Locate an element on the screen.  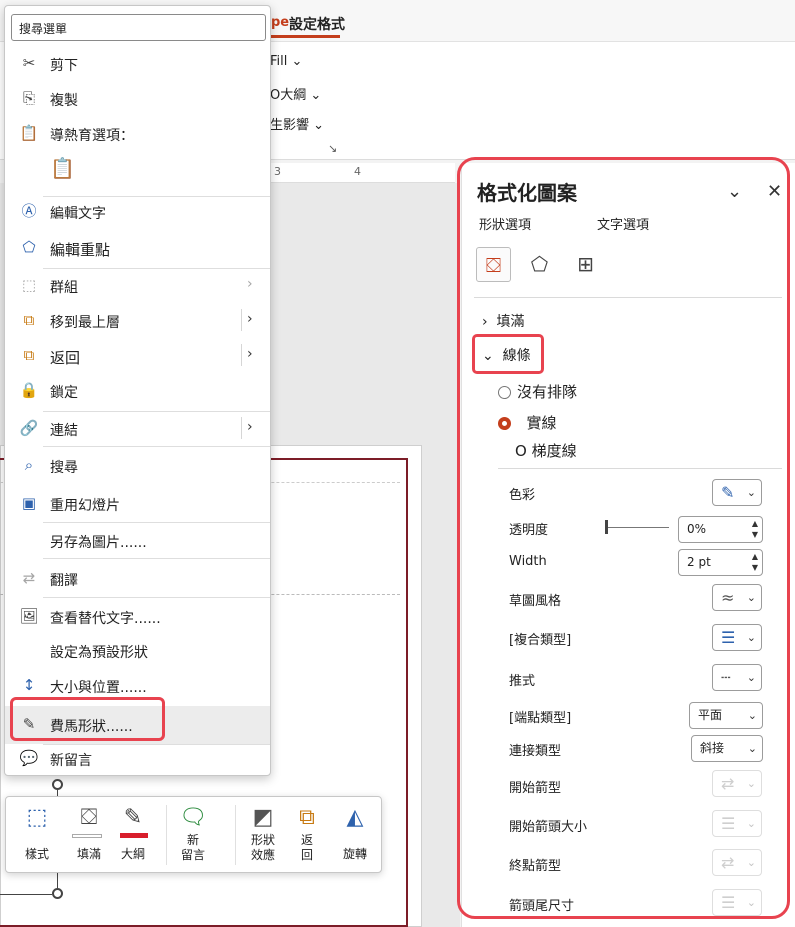
button-label: 旋轉 is located at coordinates (354, 854).